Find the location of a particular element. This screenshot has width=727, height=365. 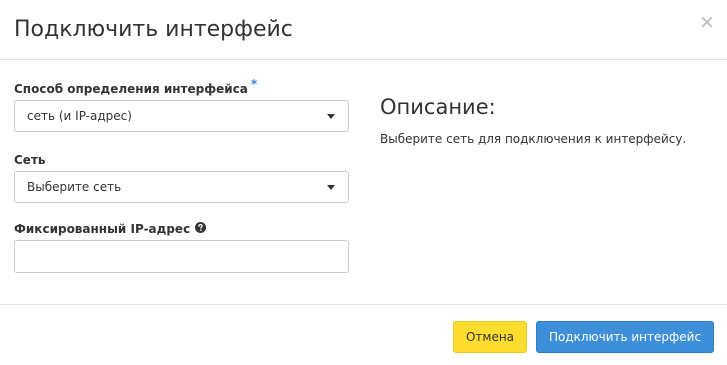

fixed-ip-label: Фиксированный IP-адрес is located at coordinates (110, 229).